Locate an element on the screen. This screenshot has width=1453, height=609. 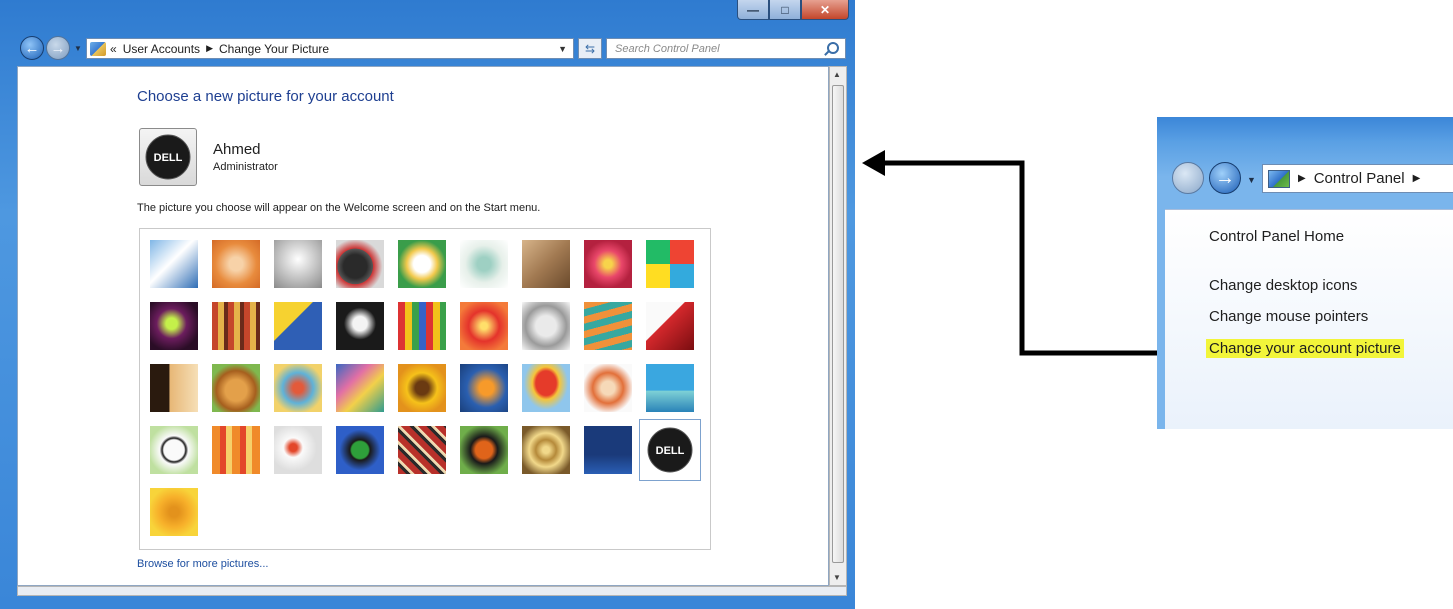
inset-crumb-control-panel: Control Panel is located at coordinates (1359, 178).